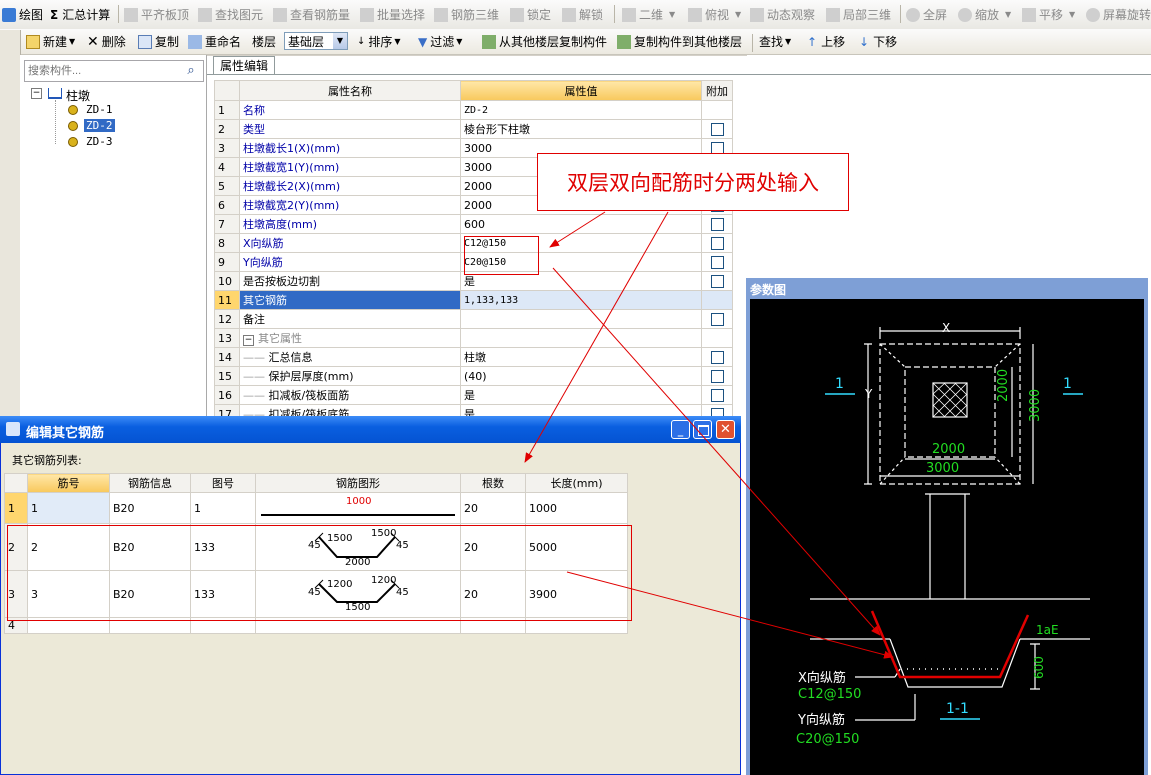 The image size is (1151, 775). I want to click on section-mark-right: 1, so click(1067, 384).